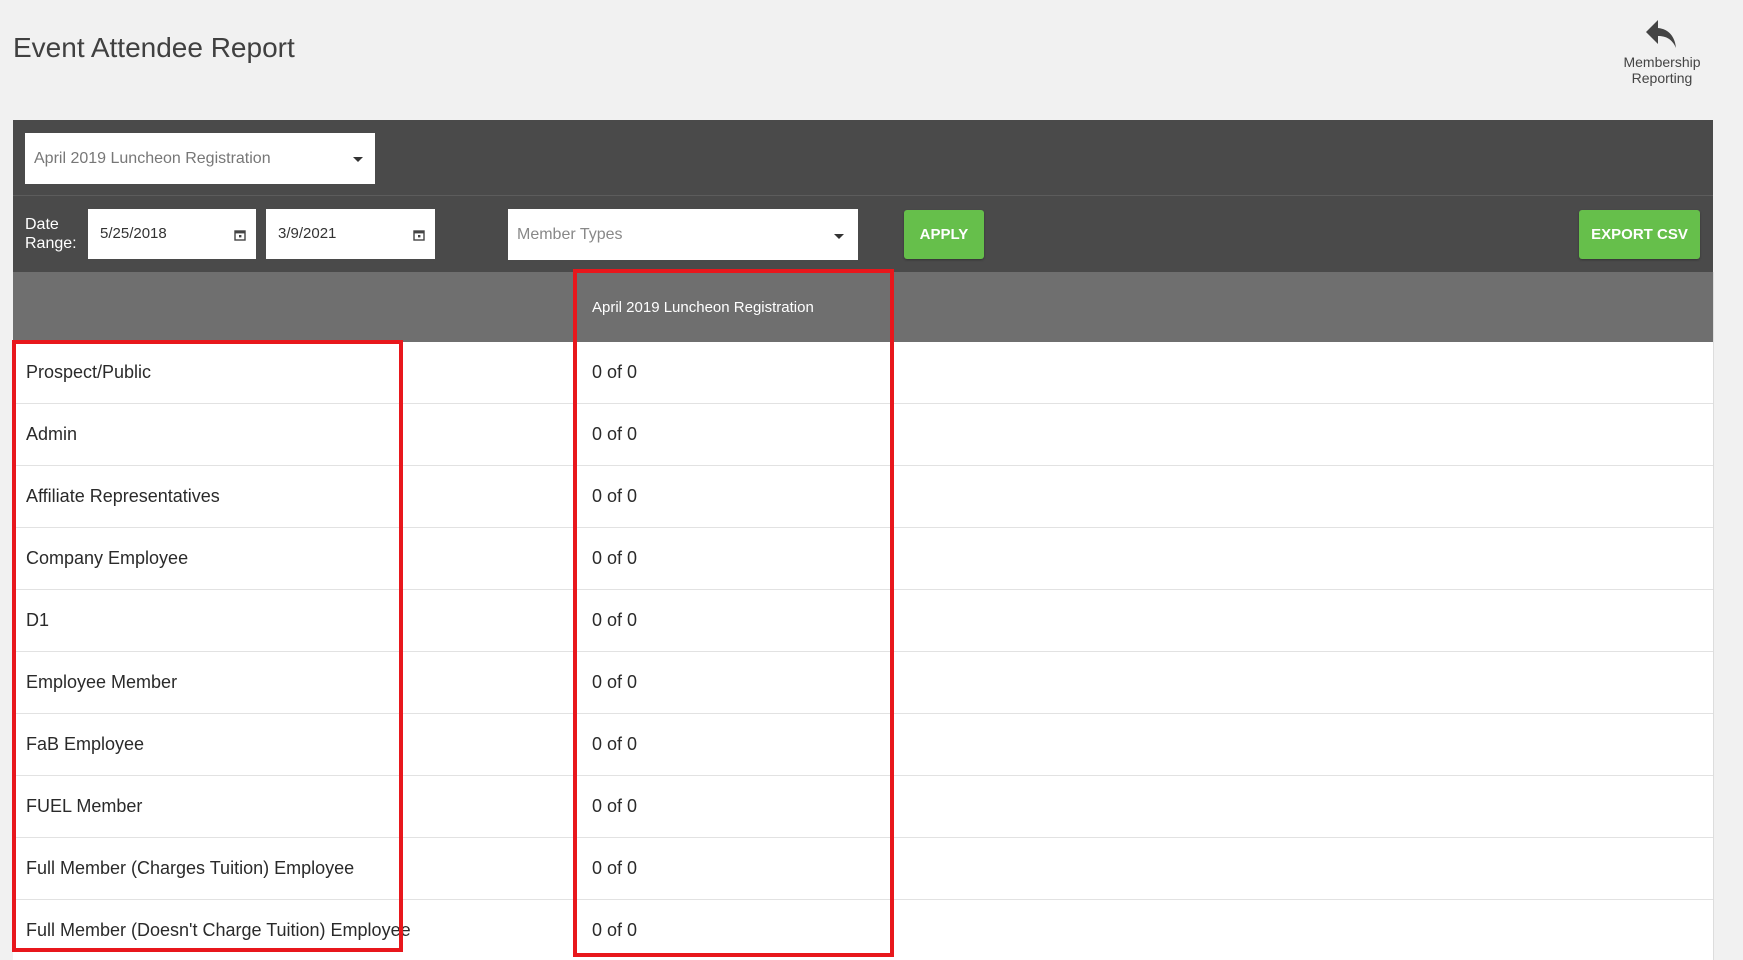 The image size is (1743, 960). What do you see at coordinates (306, 744) in the screenshot?
I see `member-type-cell: FaB Employee` at bounding box center [306, 744].